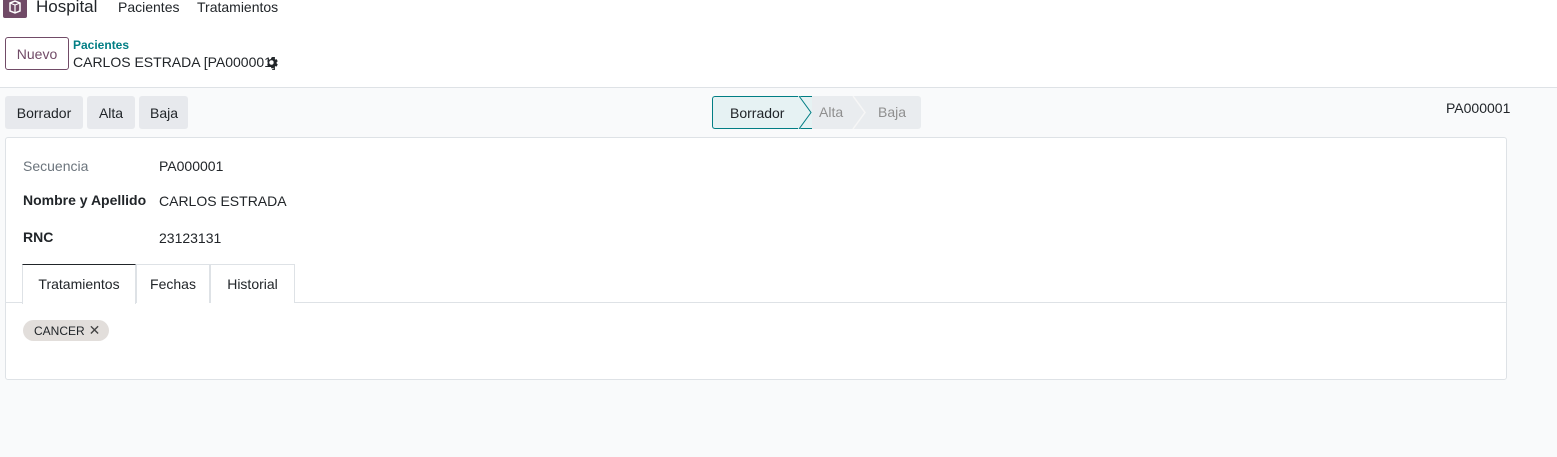  I want to click on secuencia-value: PA000001, so click(191, 166).